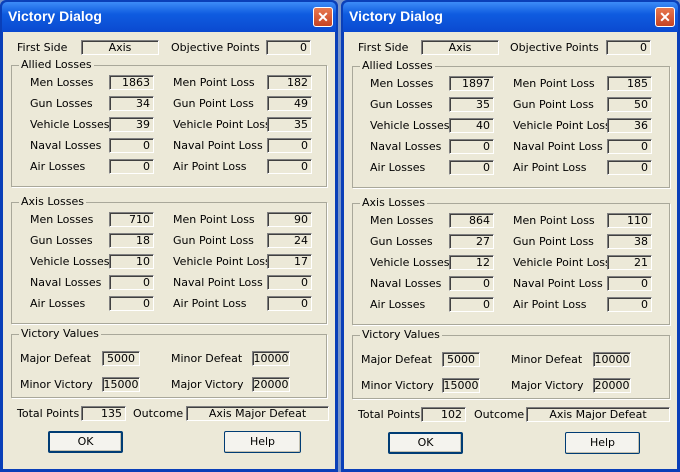 This screenshot has width=680, height=472. Describe the element at coordinates (460, 47) in the screenshot. I see `first-side-field: Axis` at that location.